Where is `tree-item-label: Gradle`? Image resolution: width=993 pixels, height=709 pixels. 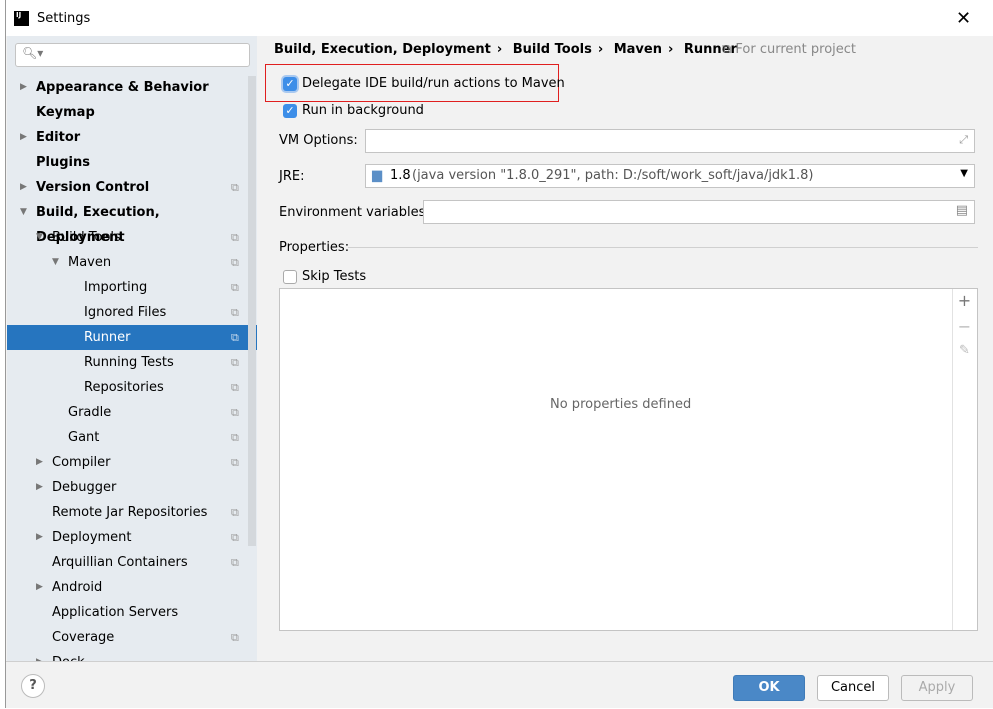 tree-item-label: Gradle is located at coordinates (90, 412).